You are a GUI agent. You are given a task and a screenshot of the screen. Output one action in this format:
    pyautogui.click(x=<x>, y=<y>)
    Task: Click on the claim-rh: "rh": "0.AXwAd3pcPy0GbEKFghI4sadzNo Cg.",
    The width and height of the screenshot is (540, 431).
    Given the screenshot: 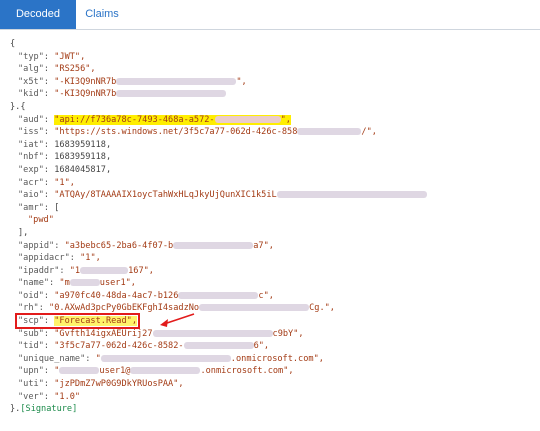 What is the action you would take?
    pyautogui.click(x=274, y=308)
    